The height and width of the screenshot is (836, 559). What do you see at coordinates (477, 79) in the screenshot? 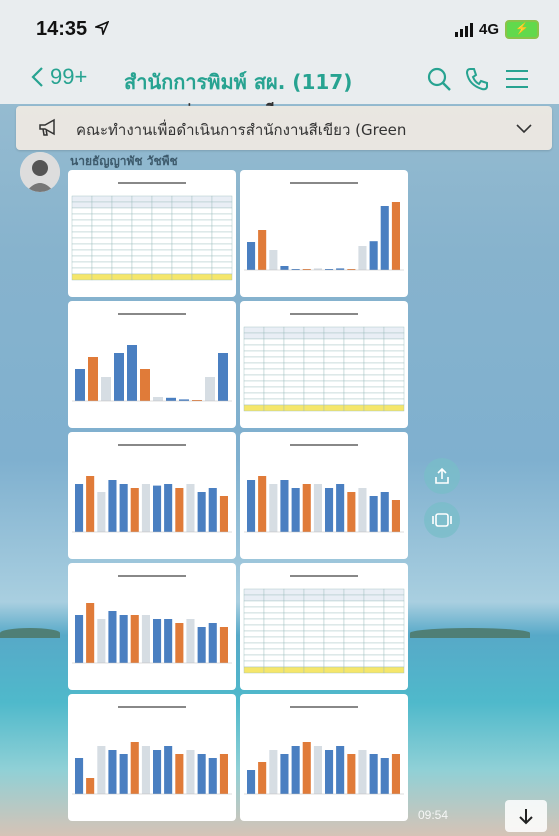
I see `phone-icon` at bounding box center [477, 79].